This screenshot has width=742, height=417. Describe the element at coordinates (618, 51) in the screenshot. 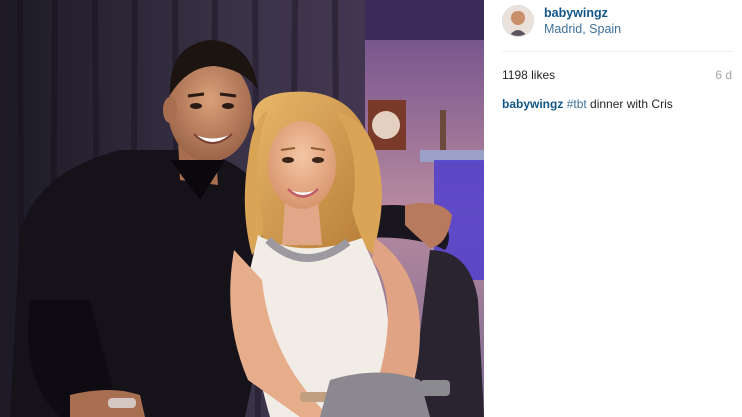

I see `divider` at that location.